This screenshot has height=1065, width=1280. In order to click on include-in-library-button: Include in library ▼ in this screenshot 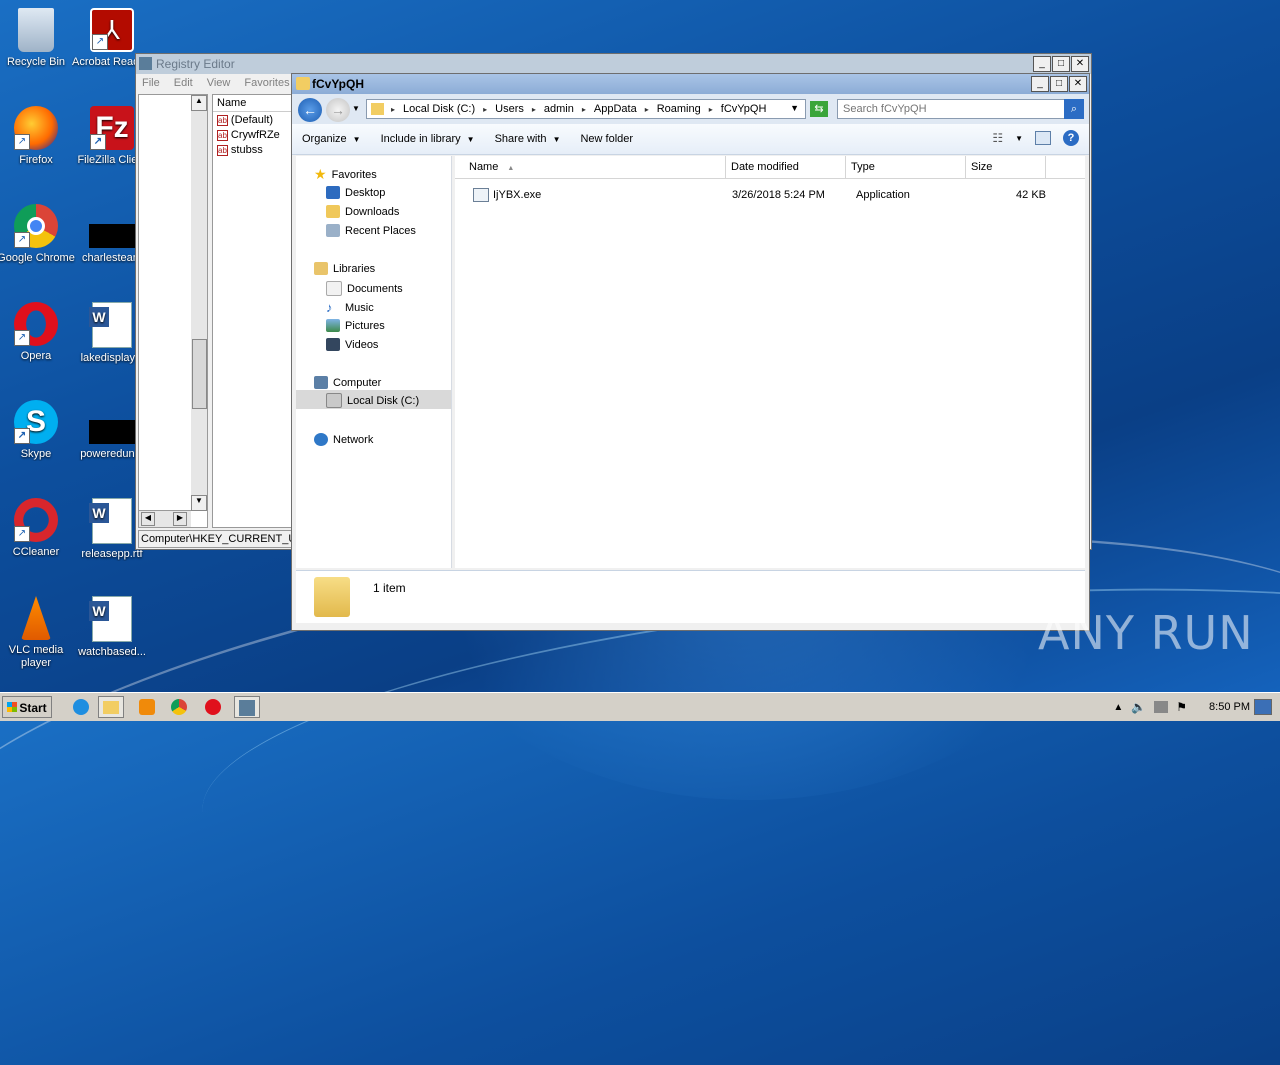, I will do `click(428, 139)`.